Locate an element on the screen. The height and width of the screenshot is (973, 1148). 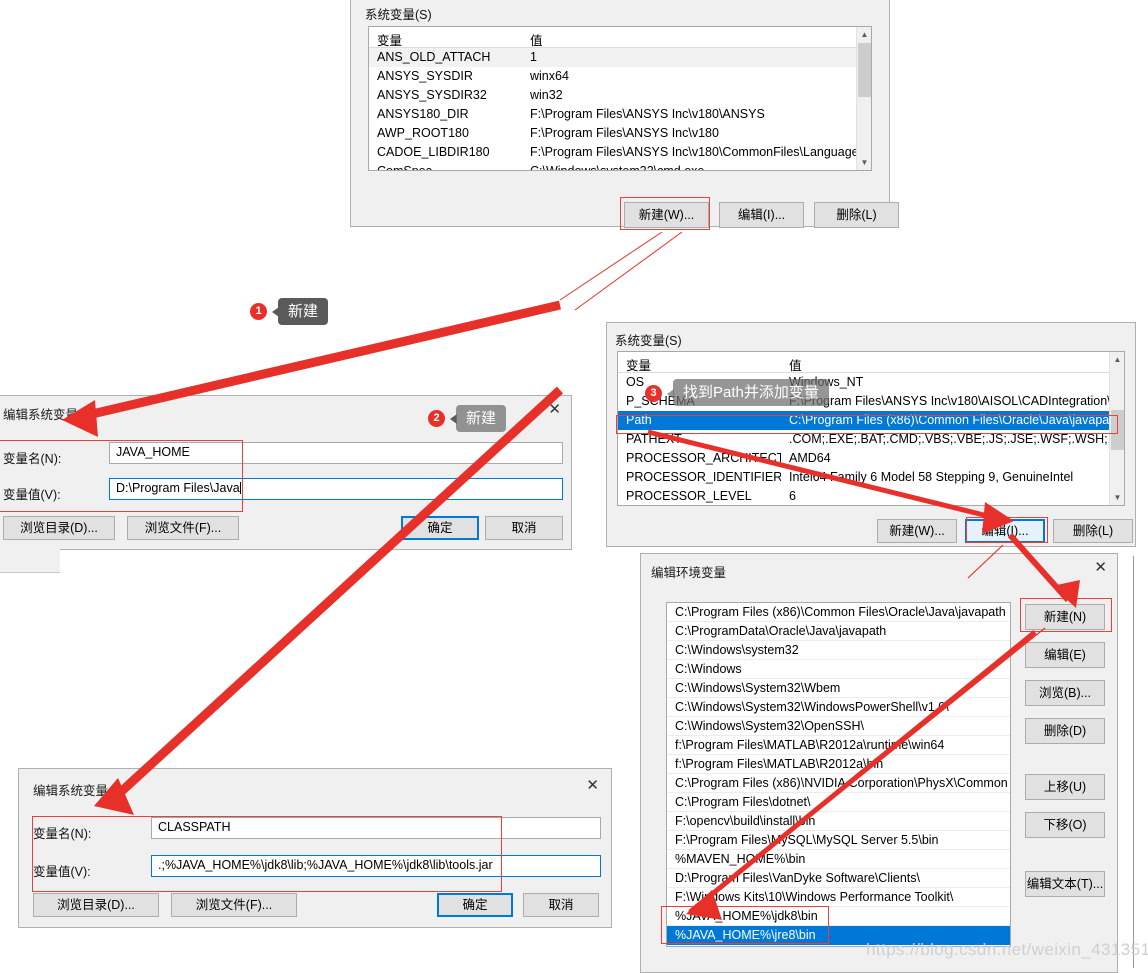
move-down-button-env: 下移(O) is located at coordinates (1065, 825).